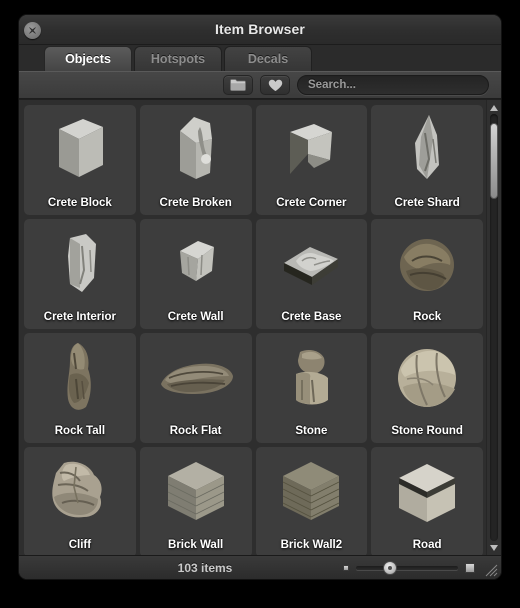 The height and width of the screenshot is (608, 520). I want to click on grid-item: Stone Round, so click(427, 388).